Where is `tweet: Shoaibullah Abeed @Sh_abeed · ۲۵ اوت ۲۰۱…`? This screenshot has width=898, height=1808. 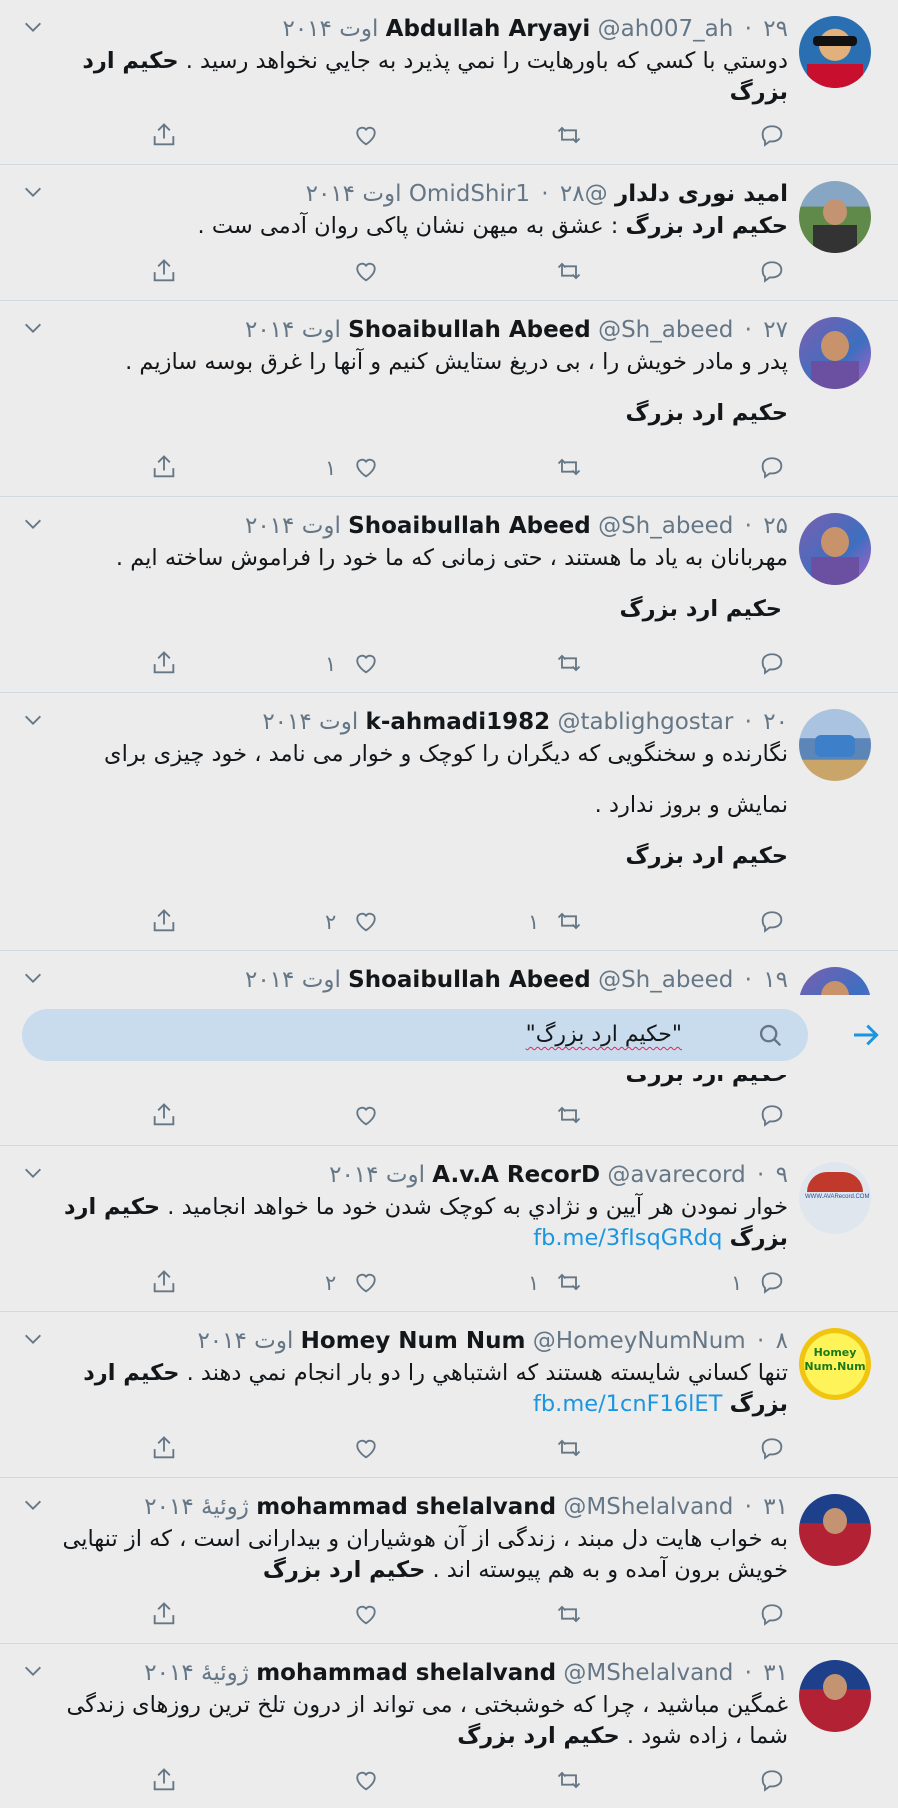 tweet: Shoaibullah Abeed @Sh_abeed · ۲۵ اوت ۲۰۱… is located at coordinates (449, 595).